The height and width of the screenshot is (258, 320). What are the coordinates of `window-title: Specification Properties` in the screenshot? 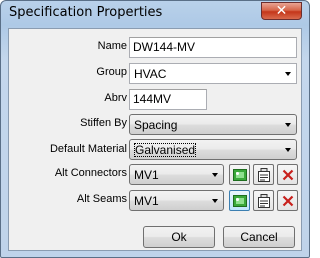 It's located at (86, 12).